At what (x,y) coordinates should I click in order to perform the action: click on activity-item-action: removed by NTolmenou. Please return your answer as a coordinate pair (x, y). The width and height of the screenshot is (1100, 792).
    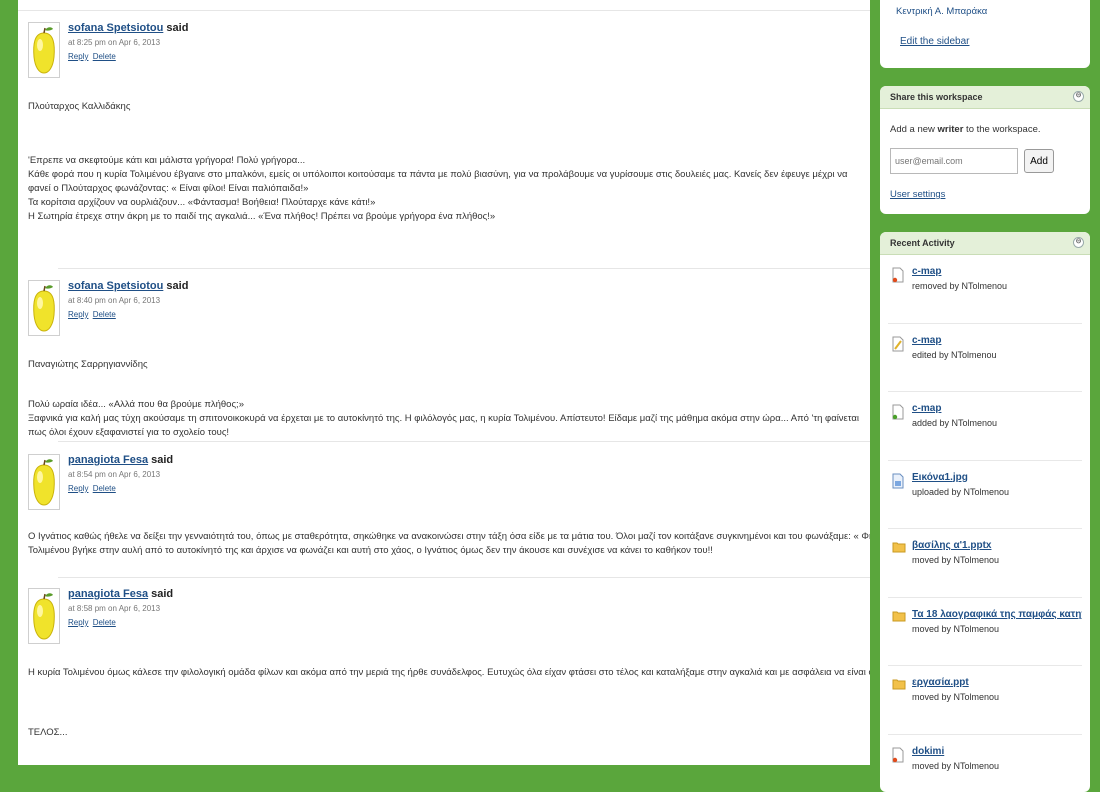
    Looking at the image, I should click on (959, 286).